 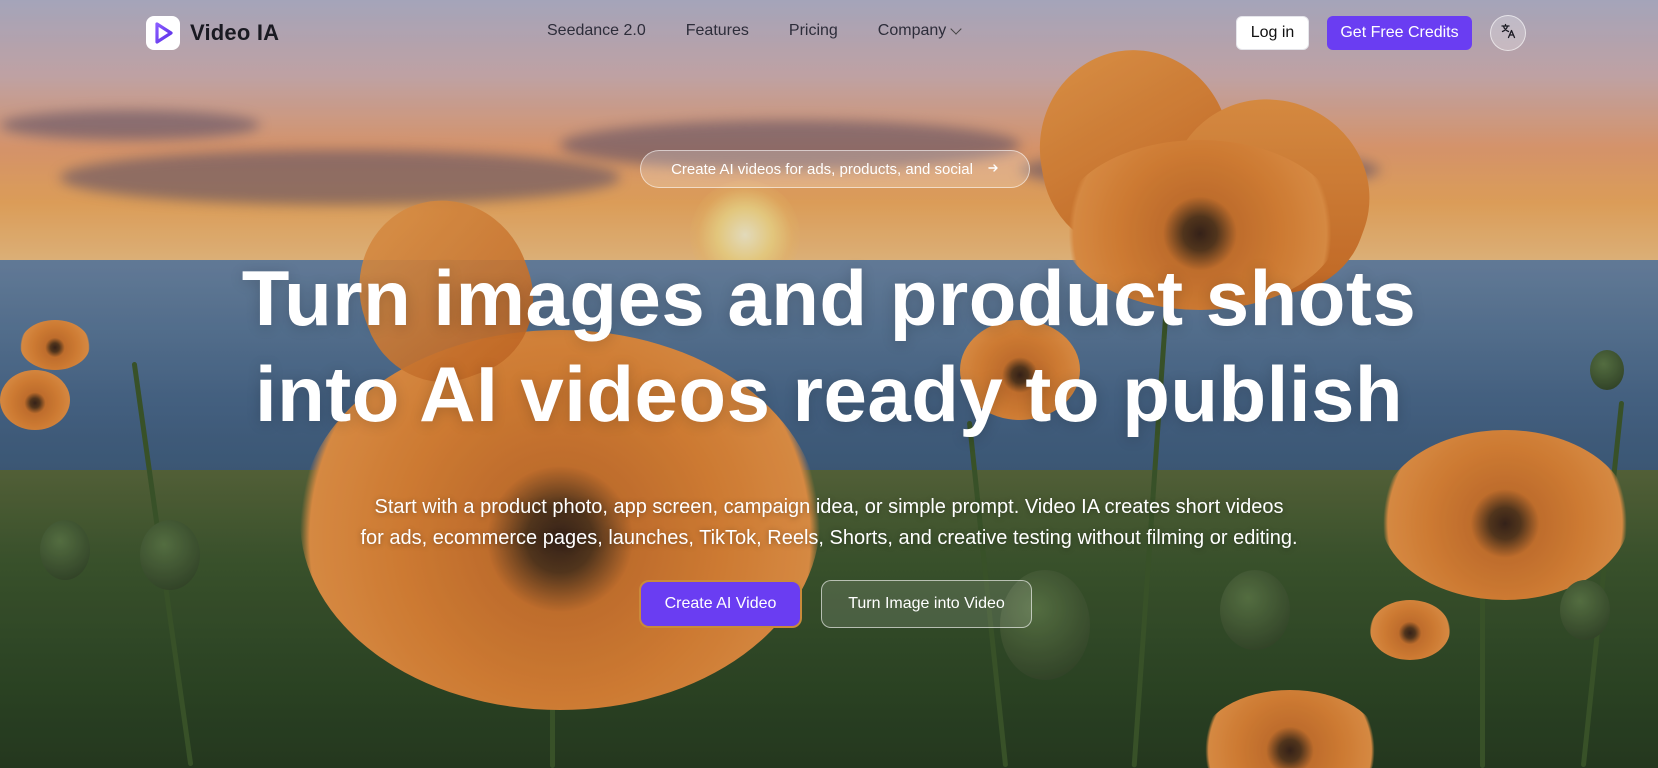 I want to click on chevron-down-icon, so click(x=956, y=29).